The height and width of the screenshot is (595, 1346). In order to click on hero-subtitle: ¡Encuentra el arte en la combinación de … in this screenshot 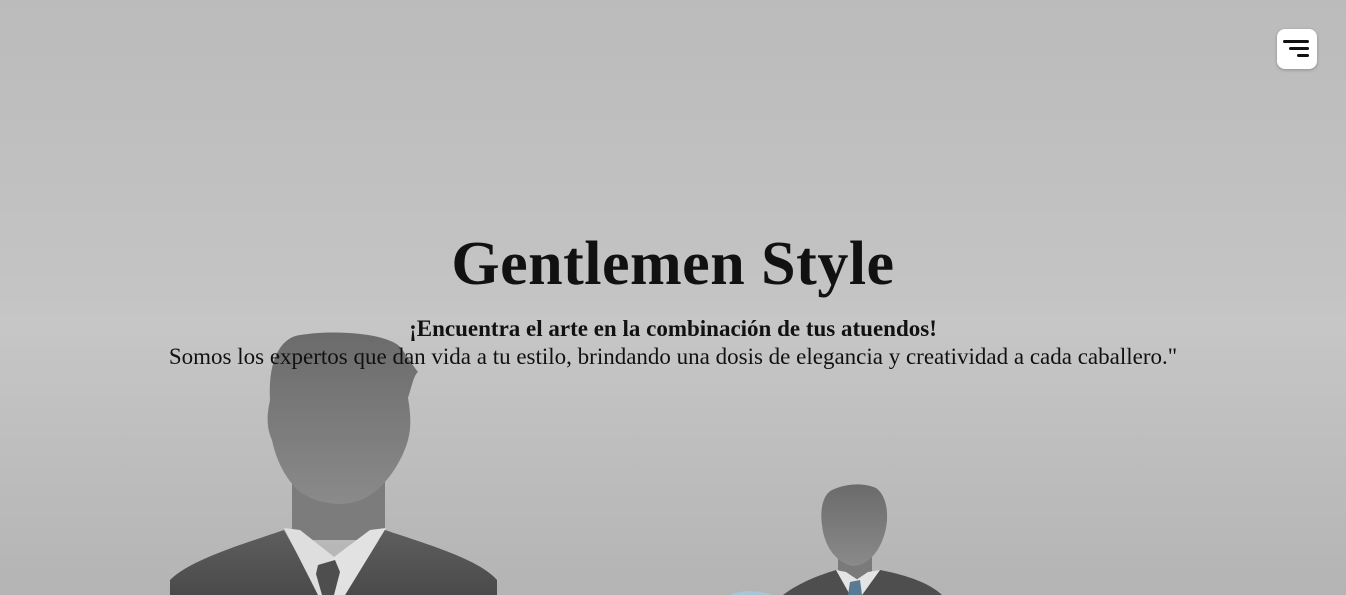, I will do `click(673, 328)`.